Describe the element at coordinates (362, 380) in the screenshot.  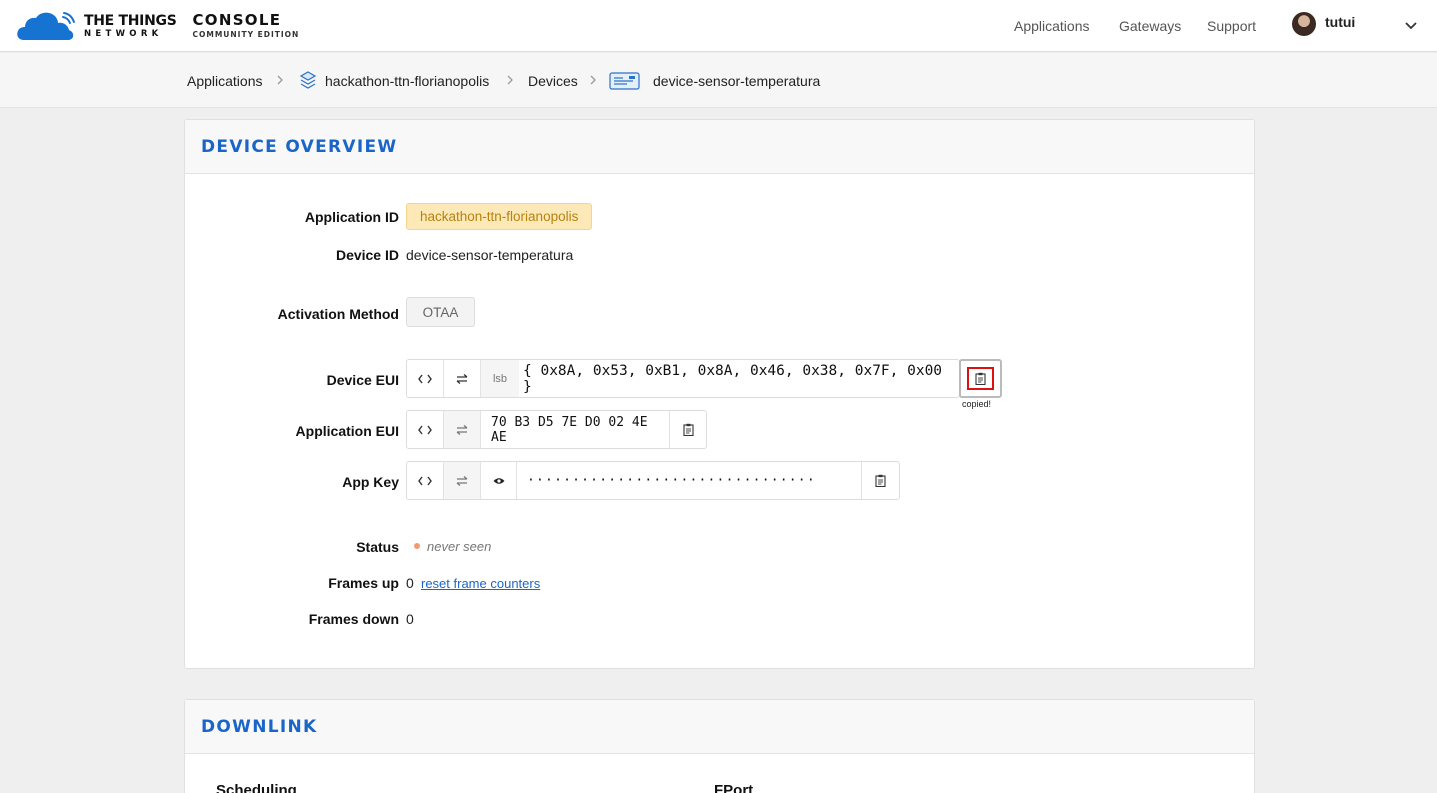
I see `device-eui-label: Device EUI` at that location.